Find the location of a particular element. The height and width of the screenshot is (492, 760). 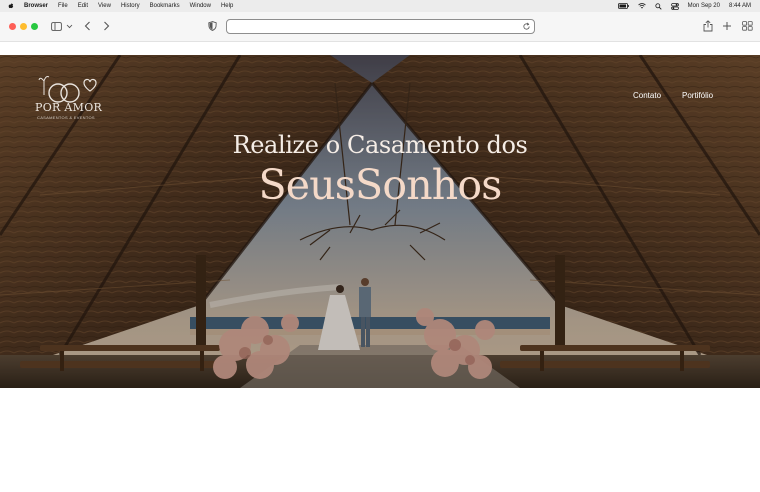

hero-headline-emphasis: SeusSonhos is located at coordinates (380, 185).